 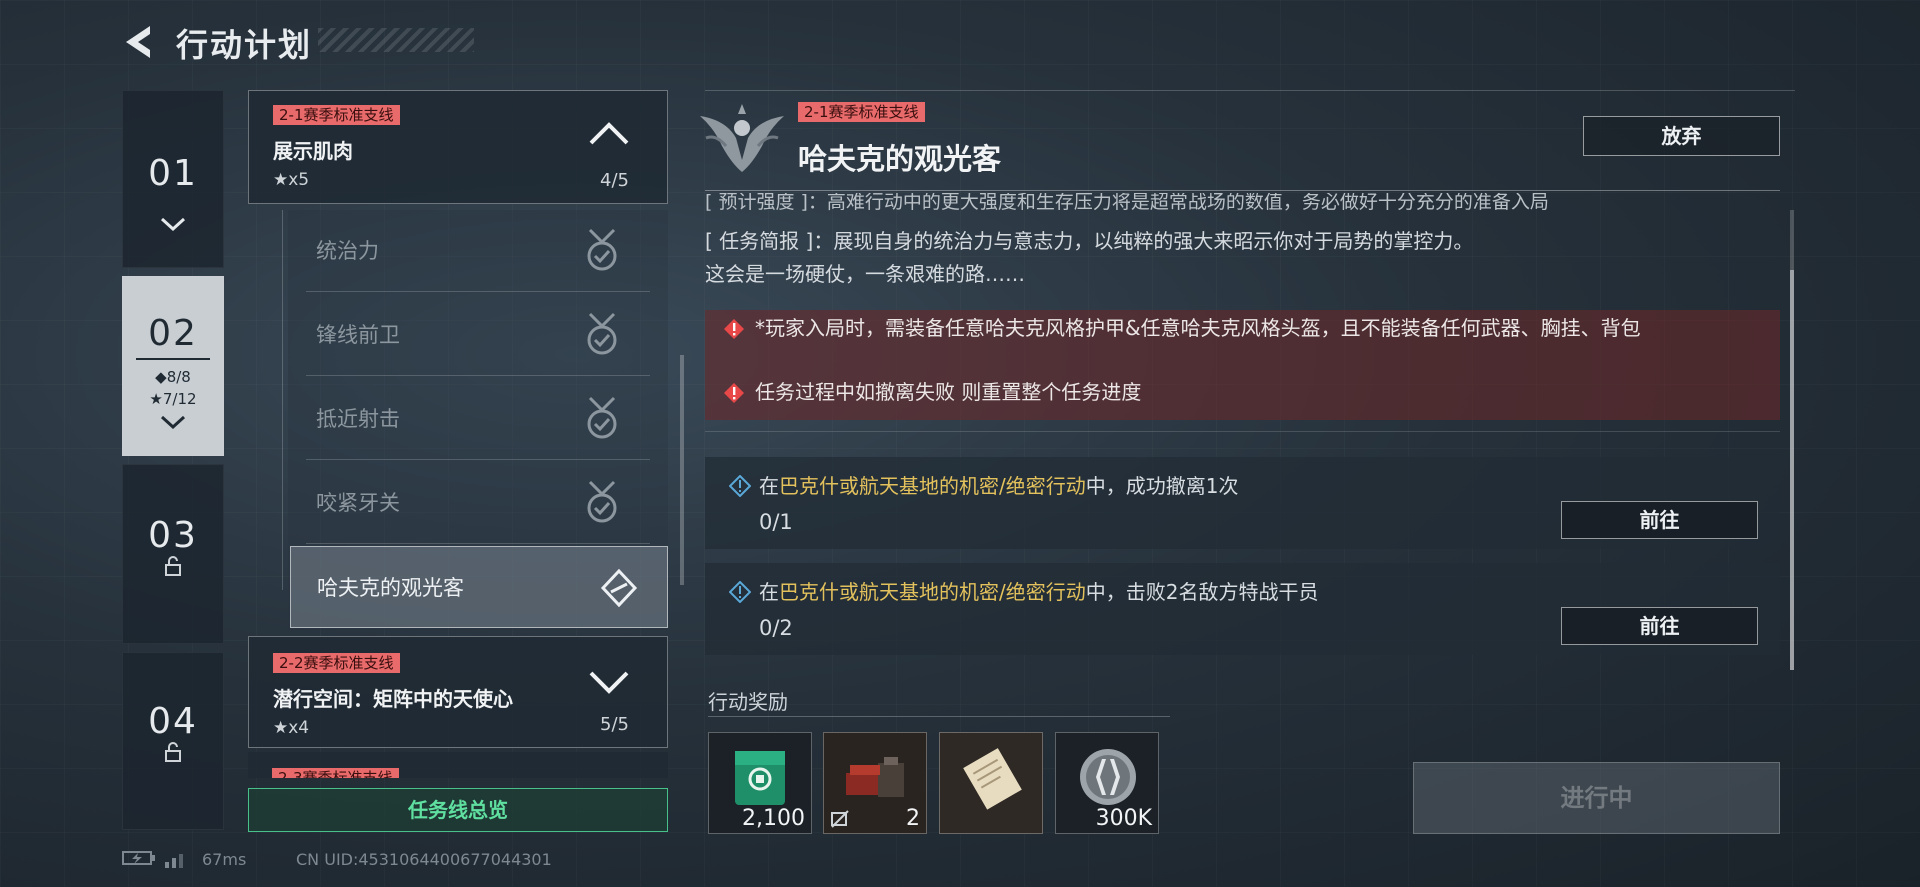 What do you see at coordinates (336, 663) in the screenshot?
I see `season-tag: 2-2赛季标准支线` at bounding box center [336, 663].